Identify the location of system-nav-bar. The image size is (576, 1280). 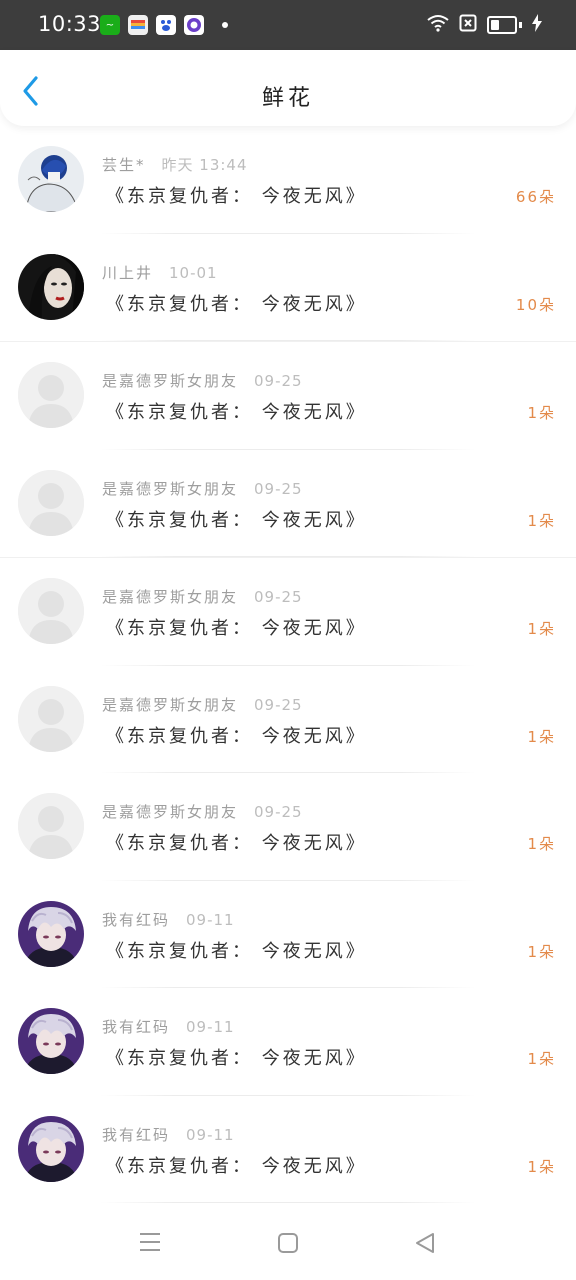
(288, 1243).